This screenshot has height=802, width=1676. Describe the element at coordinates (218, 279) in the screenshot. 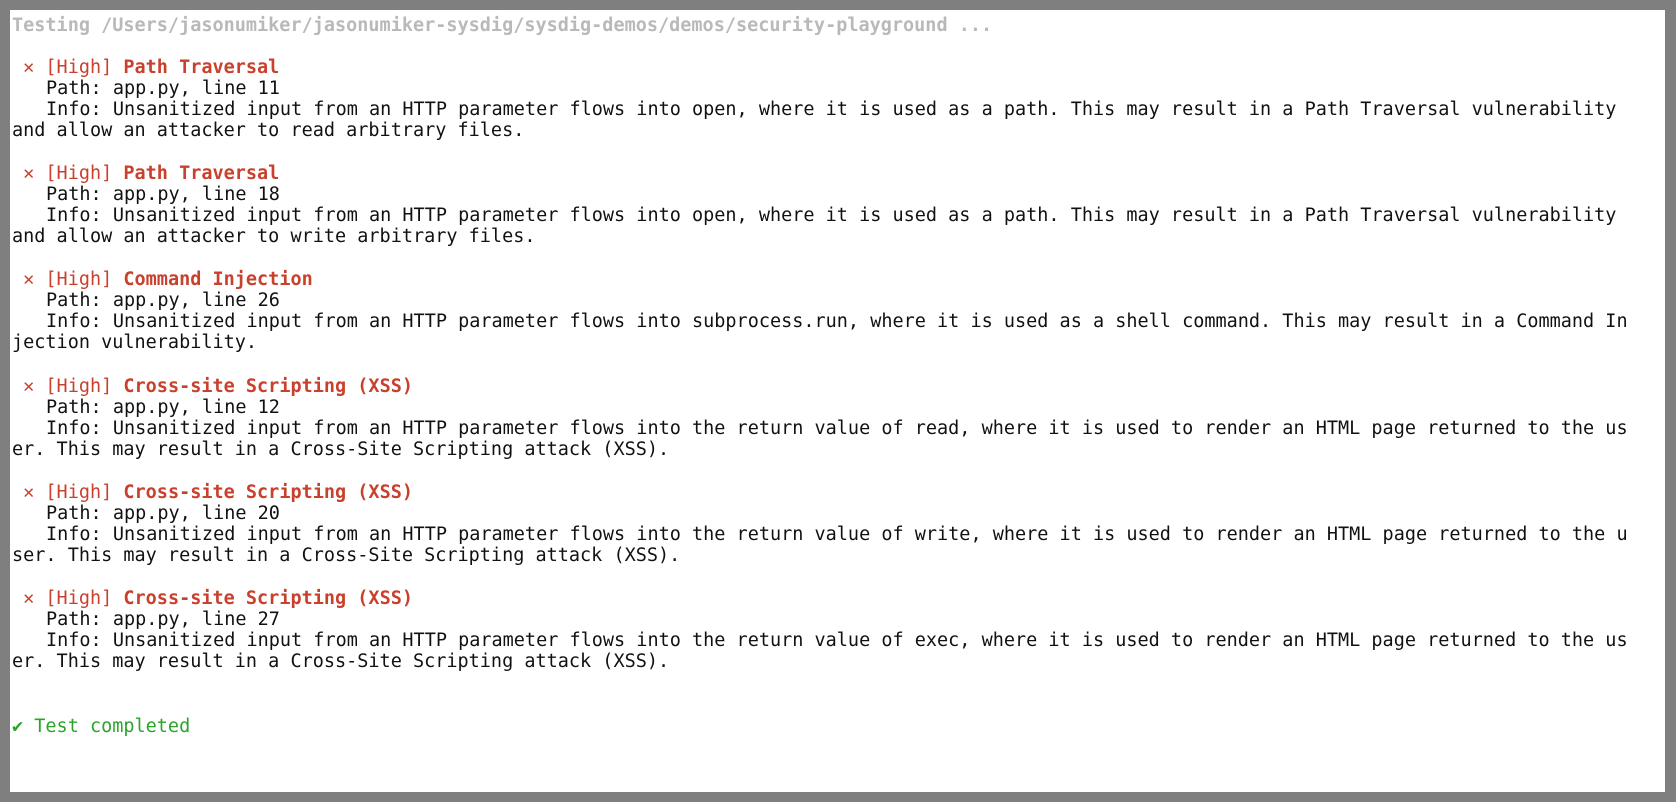

I see `issue-title: Command Injection` at that location.